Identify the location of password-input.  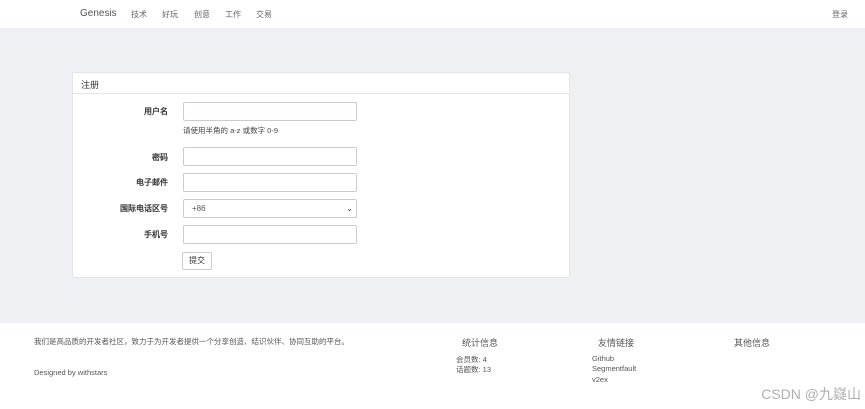
(270, 156).